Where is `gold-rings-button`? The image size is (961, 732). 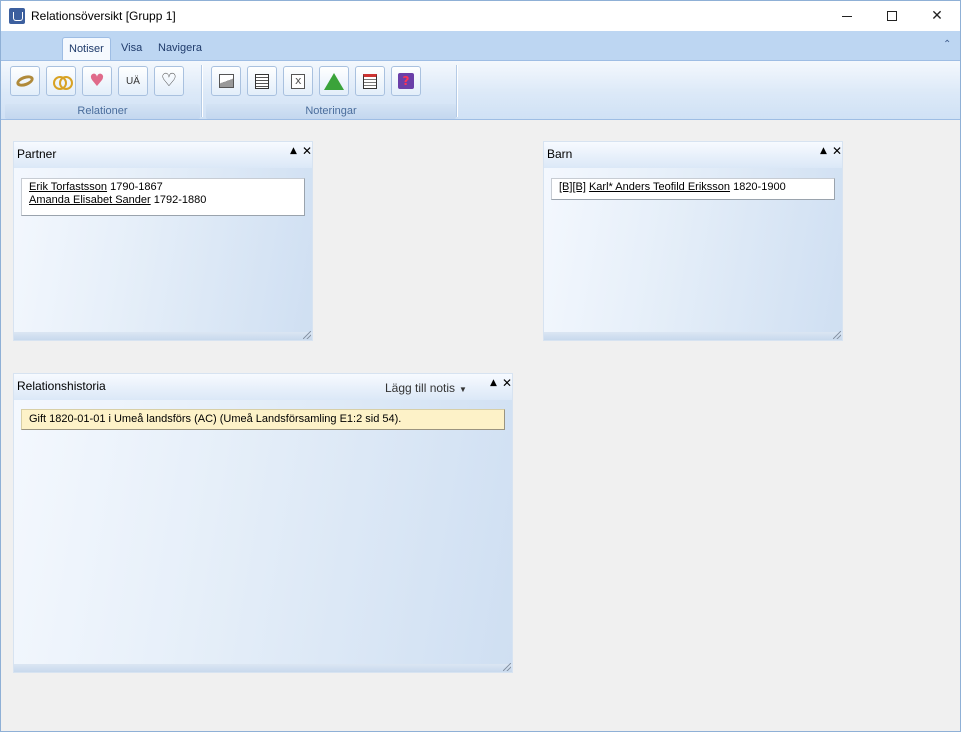 gold-rings-button is located at coordinates (61, 81).